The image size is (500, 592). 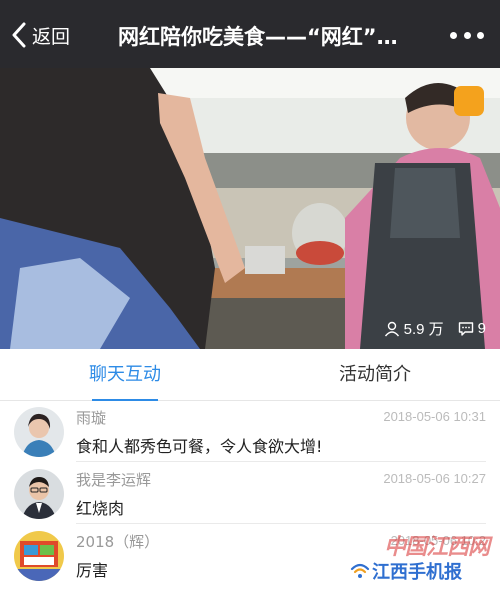 What do you see at coordinates (19, 35) in the screenshot?
I see `chevron-left-icon` at bounding box center [19, 35].